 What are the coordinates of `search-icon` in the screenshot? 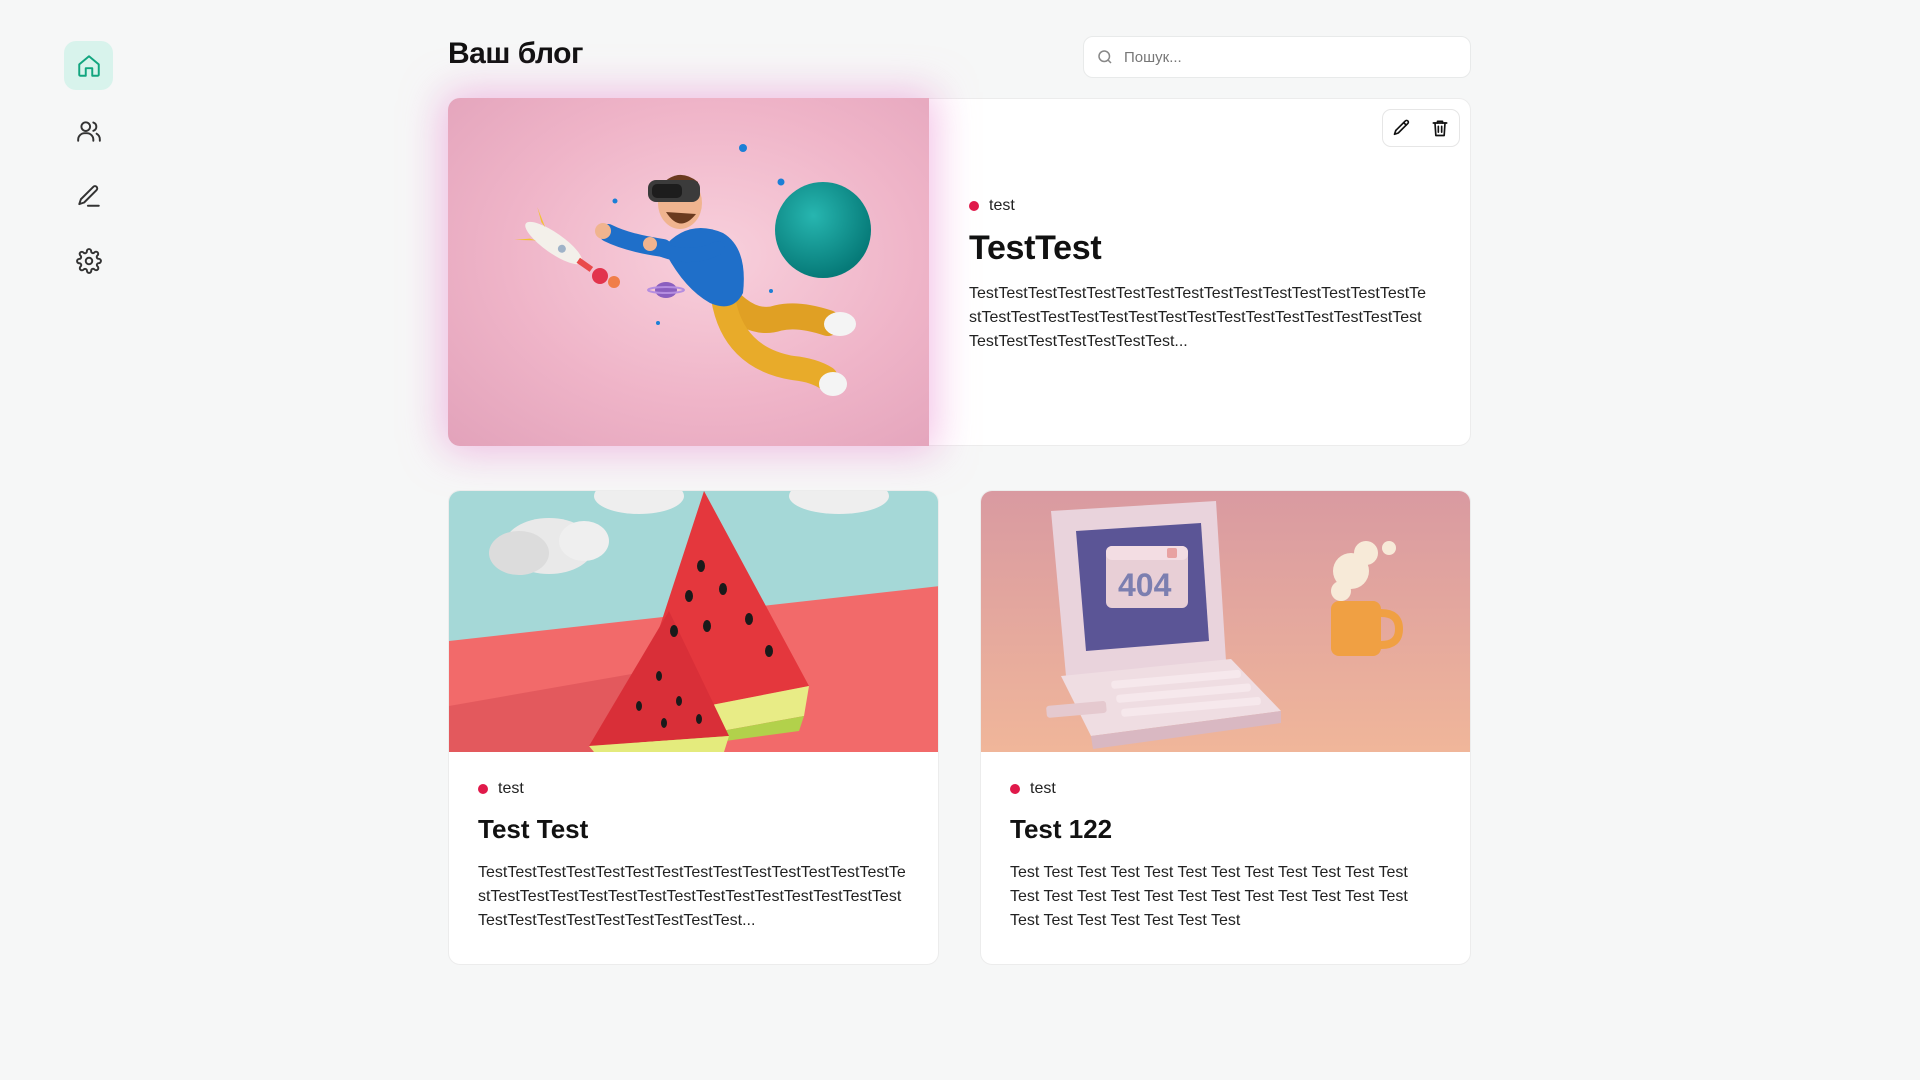 It's located at (1105, 57).